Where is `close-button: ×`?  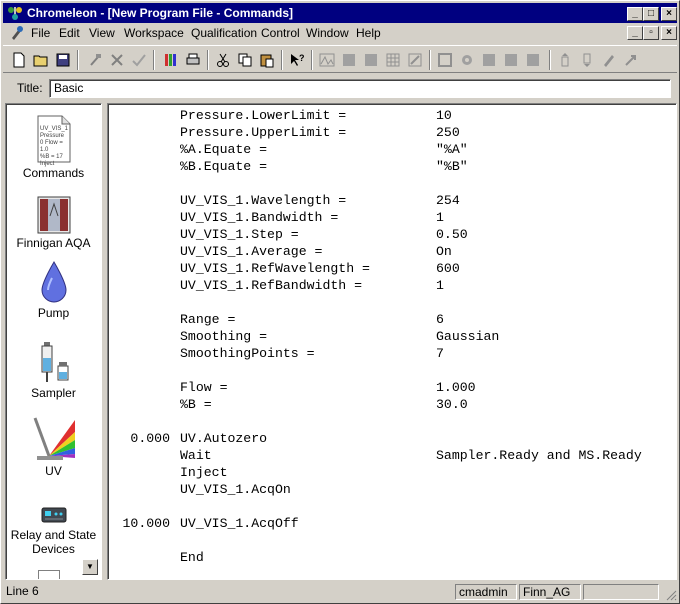 close-button: × is located at coordinates (669, 14).